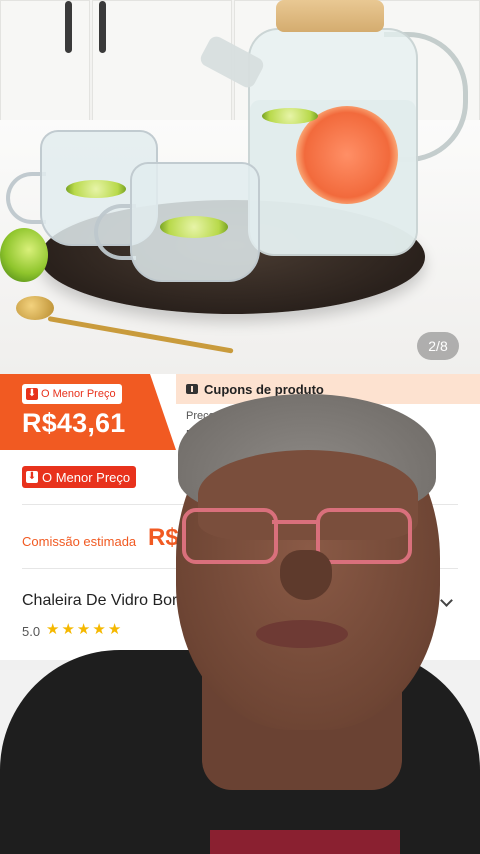 The image size is (480, 854). What do you see at coordinates (202, 434) in the screenshot?
I see `original-price-value: R$45` at bounding box center [202, 434].